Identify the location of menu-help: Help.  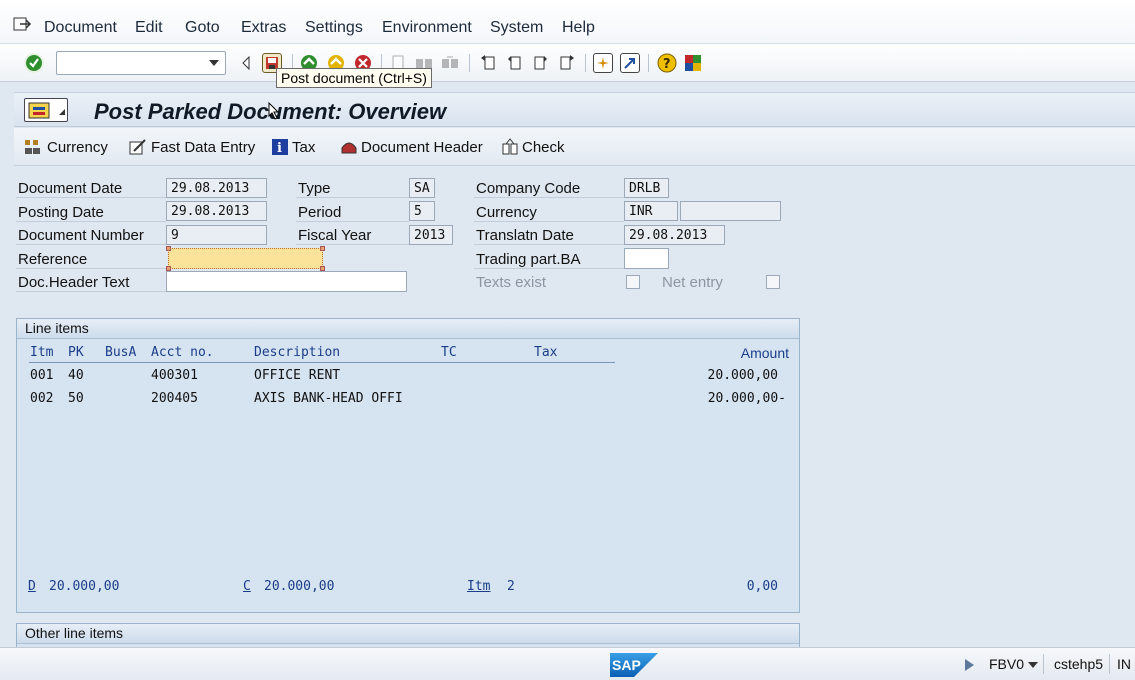
(578, 28).